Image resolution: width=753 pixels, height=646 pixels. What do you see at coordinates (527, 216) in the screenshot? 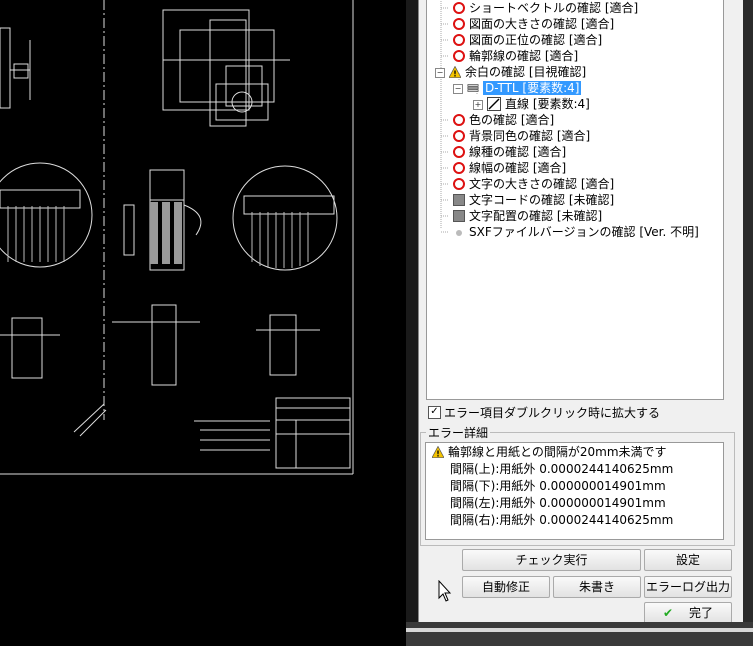
I see `tree-item-textplacement: 文字配置の確認 [未確認]` at bounding box center [527, 216].